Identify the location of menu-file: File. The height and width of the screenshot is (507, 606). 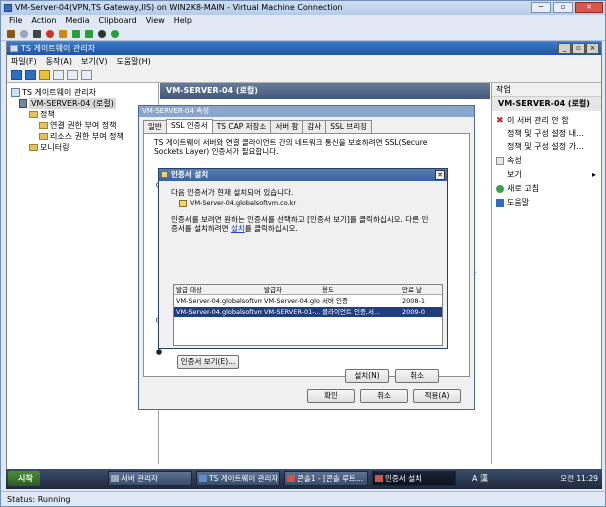
(15, 21).